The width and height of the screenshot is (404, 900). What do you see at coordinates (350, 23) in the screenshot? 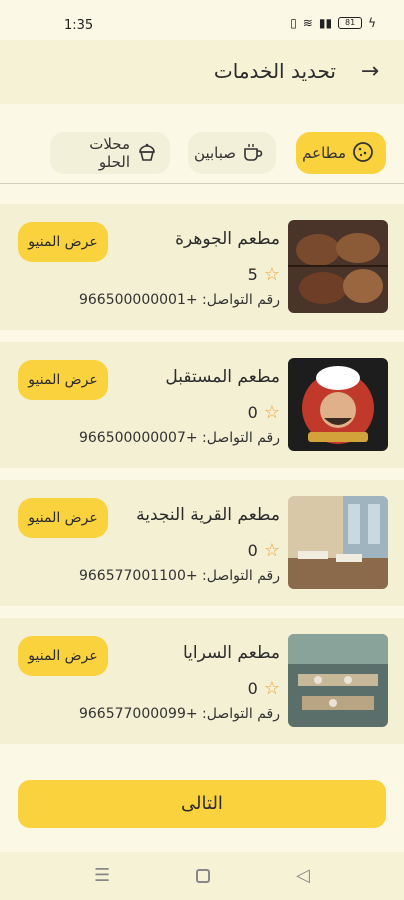
I see `battery-icon: 81` at bounding box center [350, 23].